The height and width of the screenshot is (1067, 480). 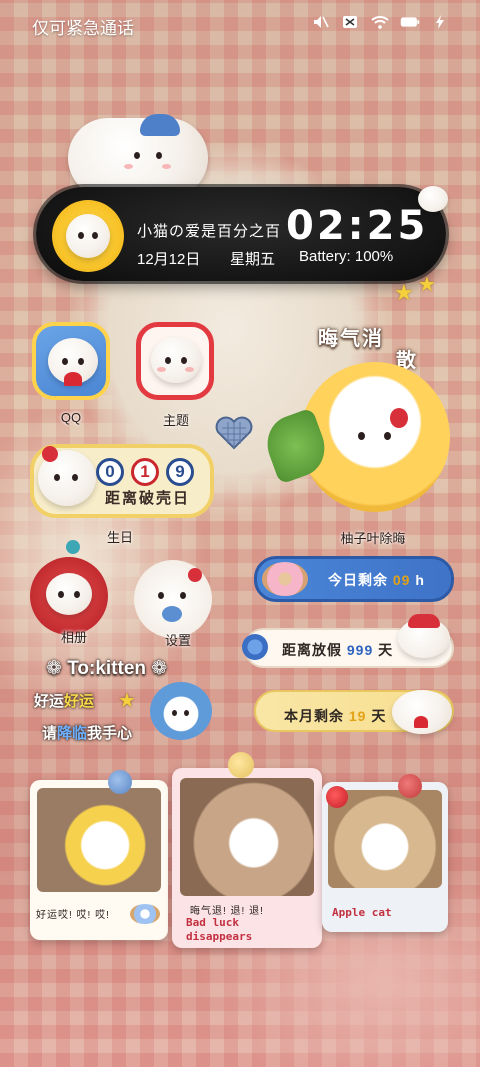 I want to click on theme-app-icon, so click(x=175, y=361).